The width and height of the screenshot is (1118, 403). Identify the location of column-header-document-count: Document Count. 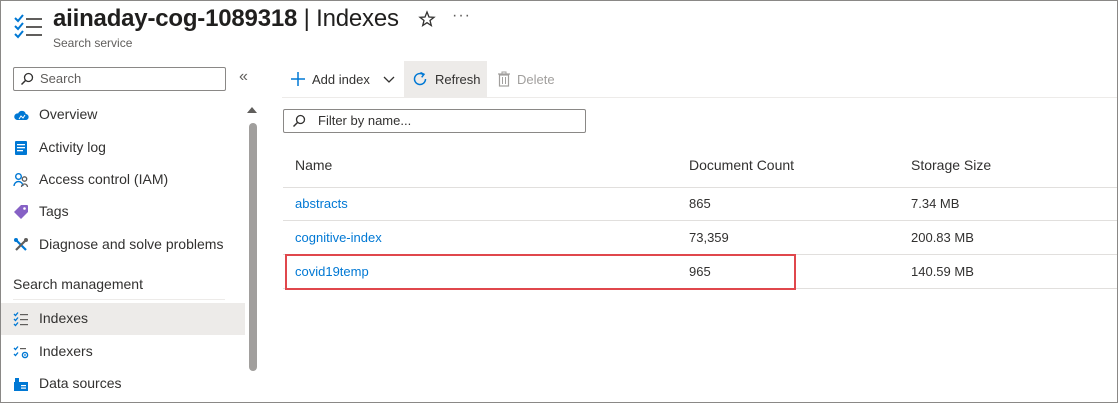
(741, 165).